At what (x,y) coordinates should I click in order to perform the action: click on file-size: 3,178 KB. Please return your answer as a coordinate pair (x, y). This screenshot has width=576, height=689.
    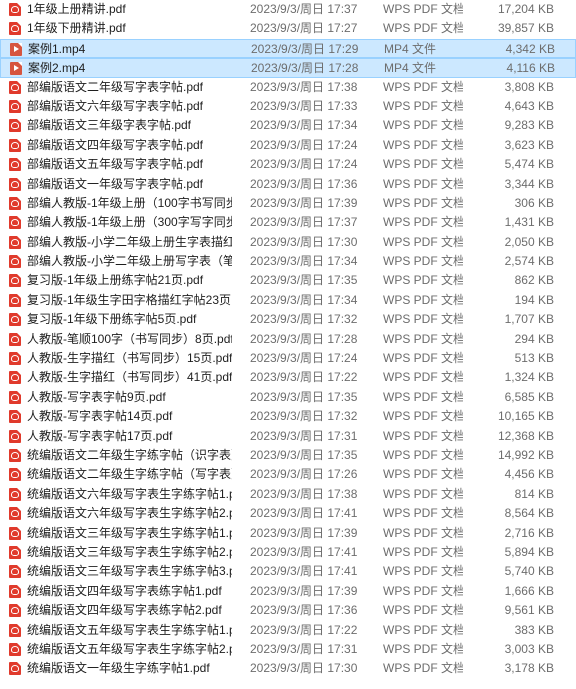
    Looking at the image, I should click on (529, 668).